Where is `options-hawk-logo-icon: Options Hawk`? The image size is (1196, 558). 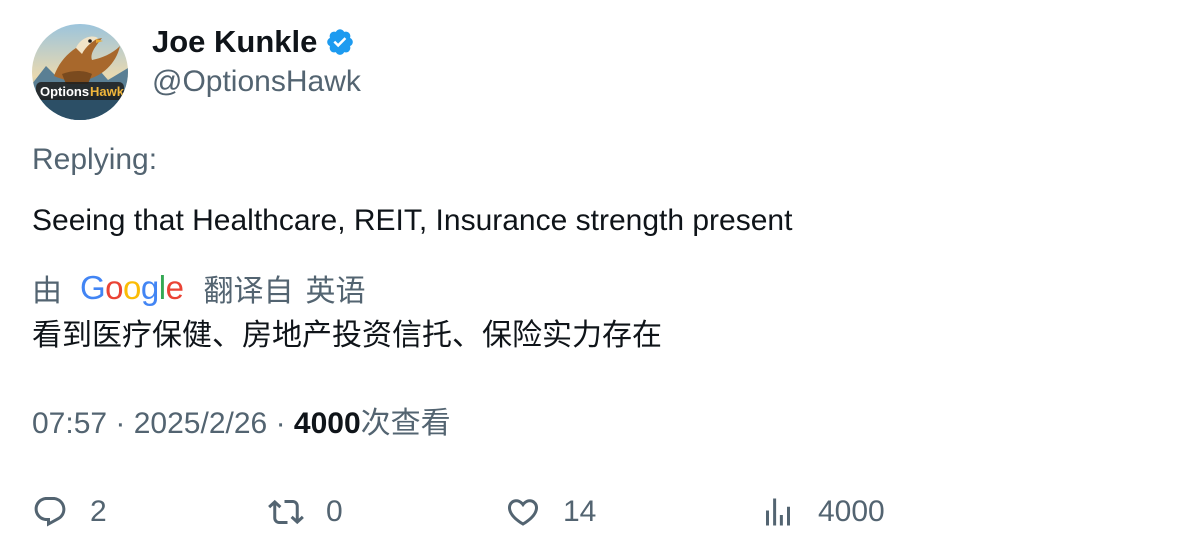 options-hawk-logo-icon: Options Hawk is located at coordinates (80, 72).